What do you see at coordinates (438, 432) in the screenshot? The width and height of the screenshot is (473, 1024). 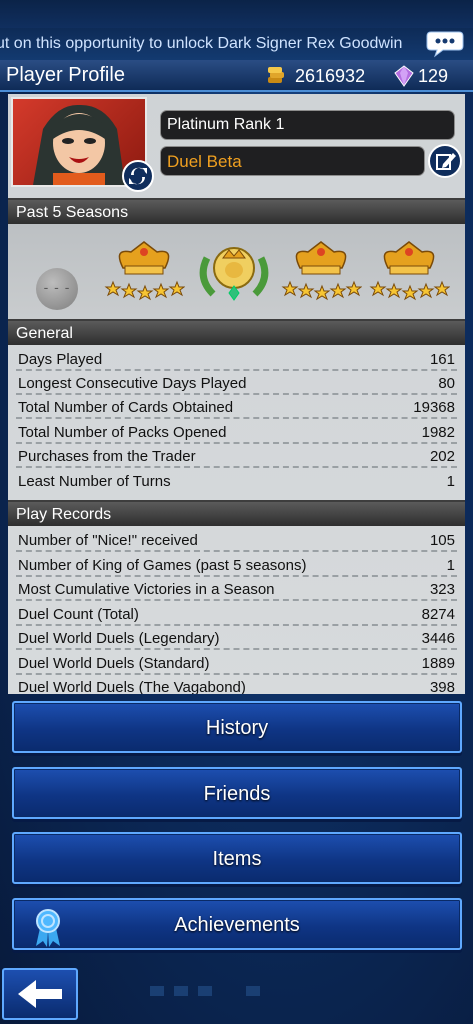 I see `stat-value: 1982` at bounding box center [438, 432].